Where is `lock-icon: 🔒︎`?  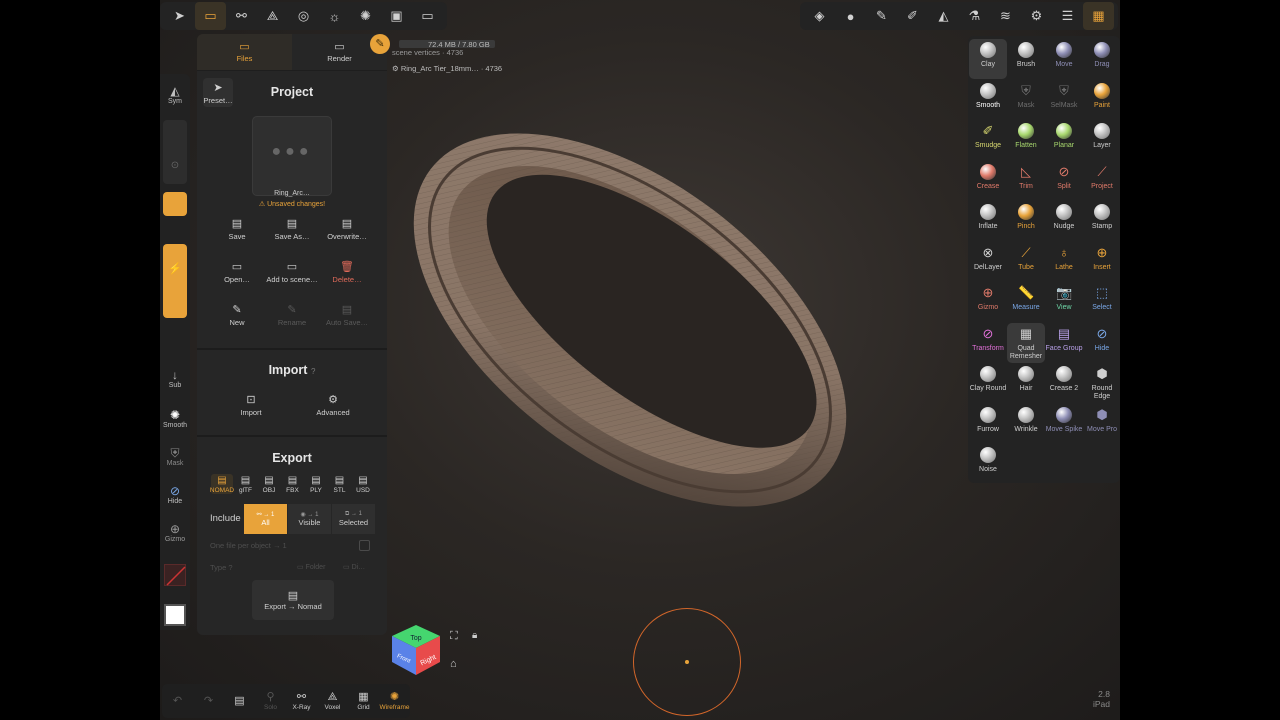 lock-icon: 🔒︎ is located at coordinates (474, 635).